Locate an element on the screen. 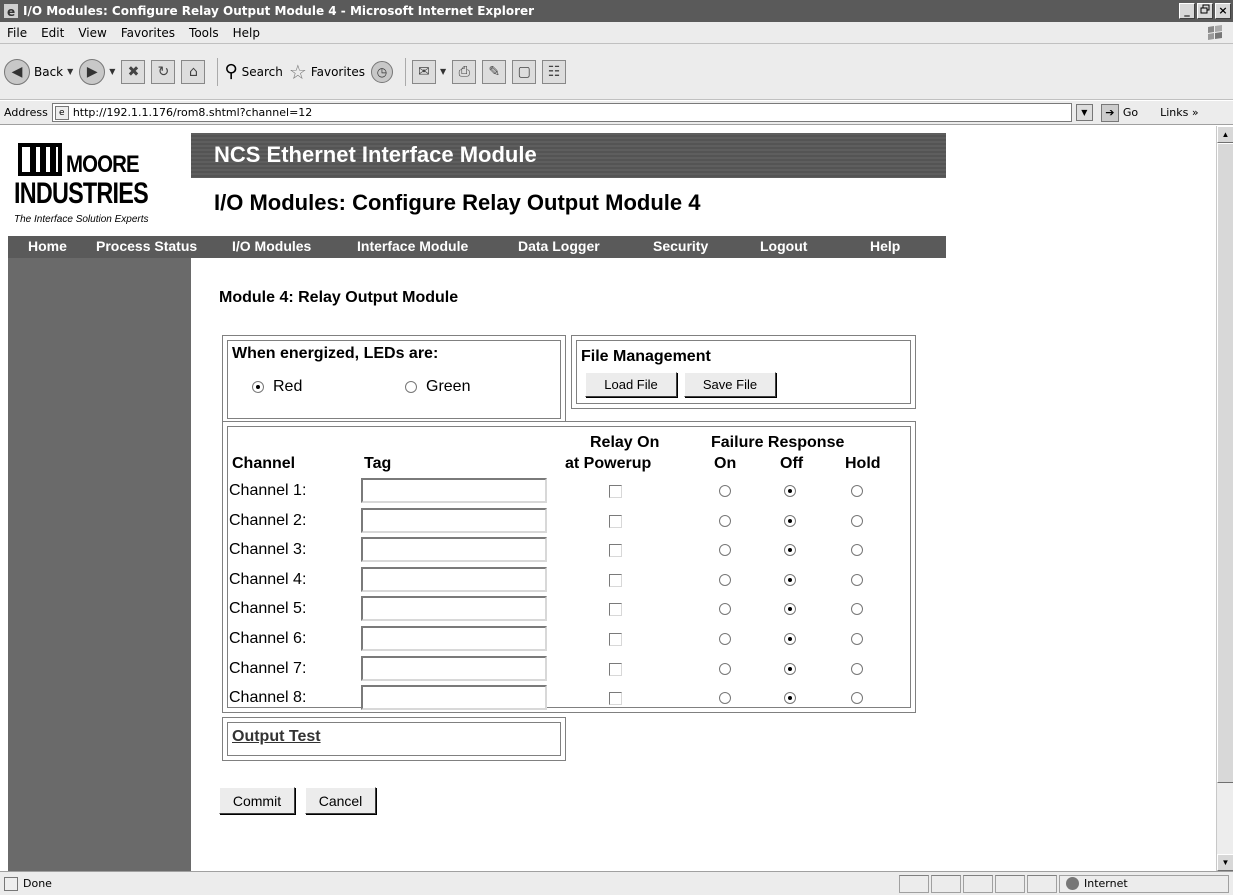 The height and width of the screenshot is (895, 1233). favorites-star-icon: ☆ is located at coordinates (297, 71).